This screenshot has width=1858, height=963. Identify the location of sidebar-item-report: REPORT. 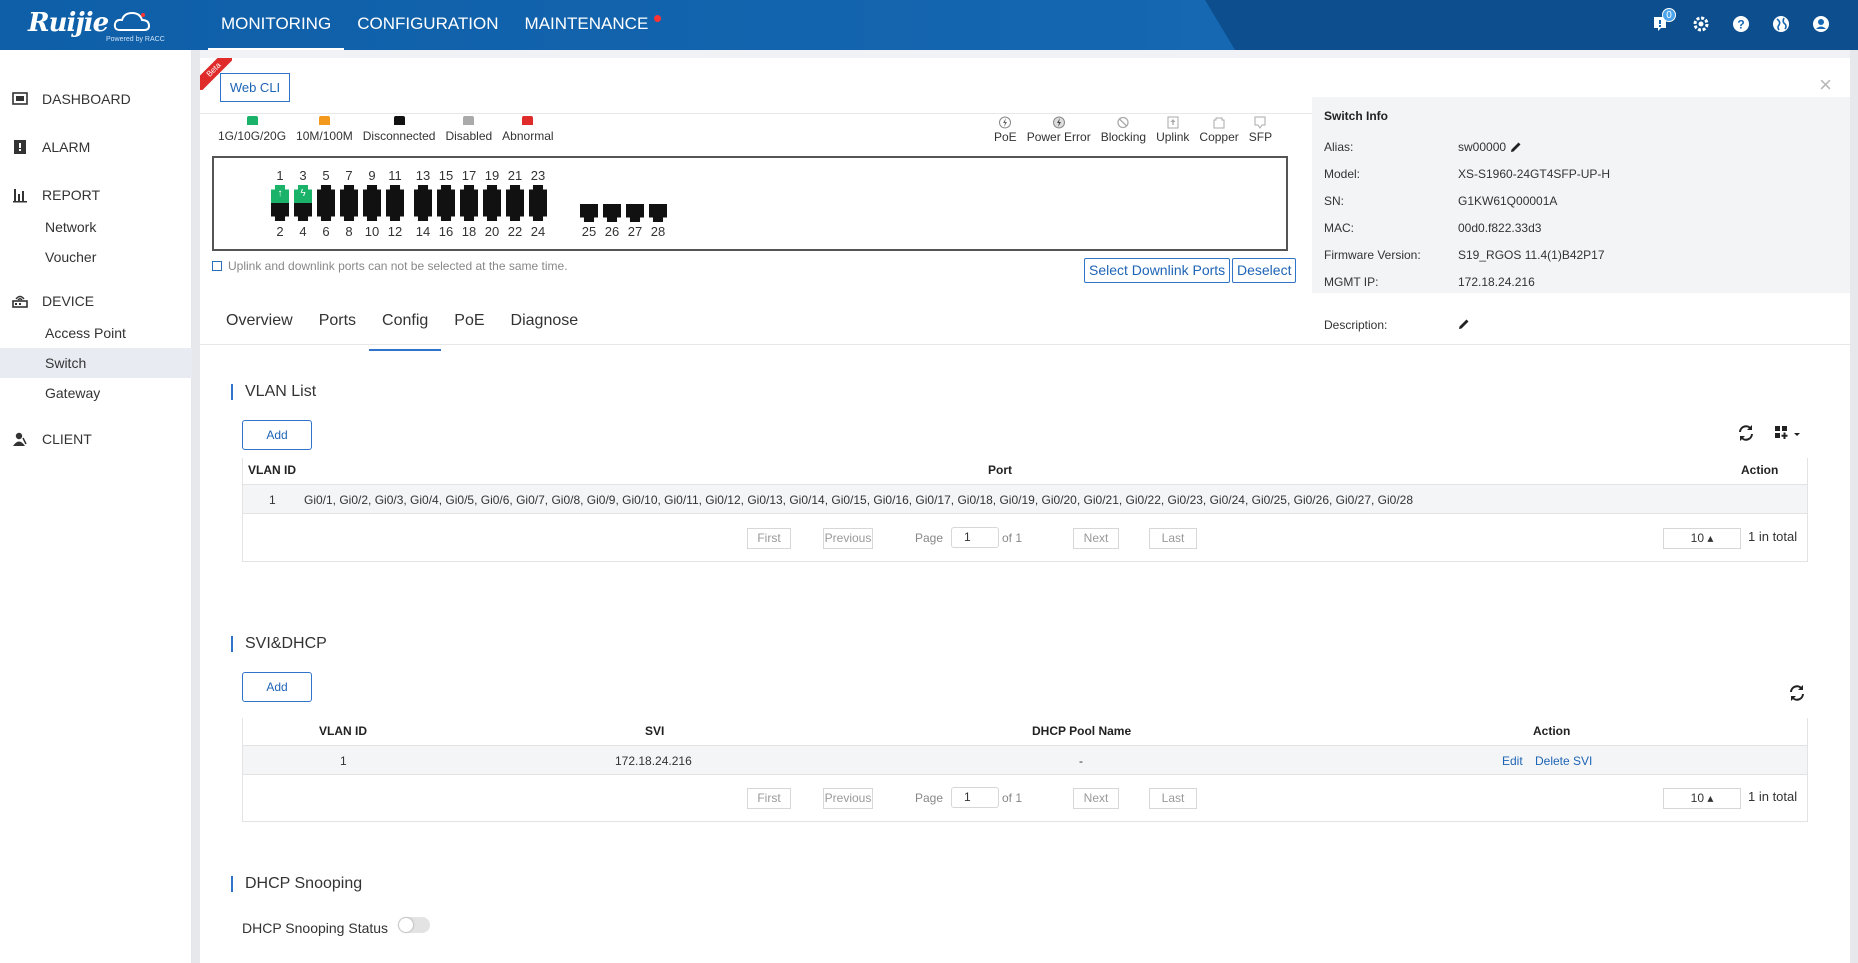
(96, 195).